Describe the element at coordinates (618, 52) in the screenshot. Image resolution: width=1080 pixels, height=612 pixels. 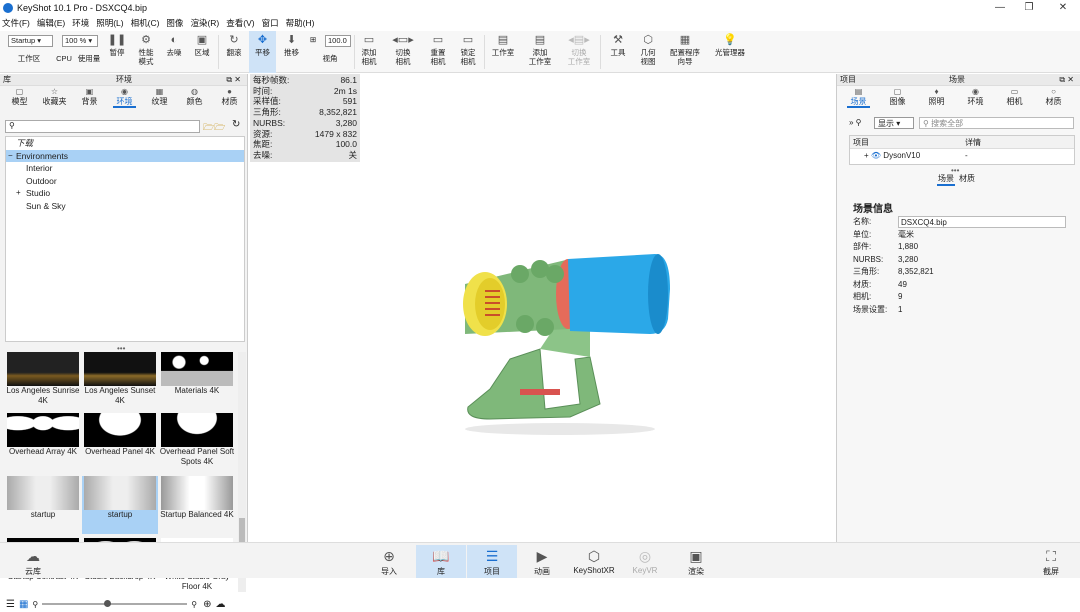
I see `tools-button: ⚒ 工具` at that location.